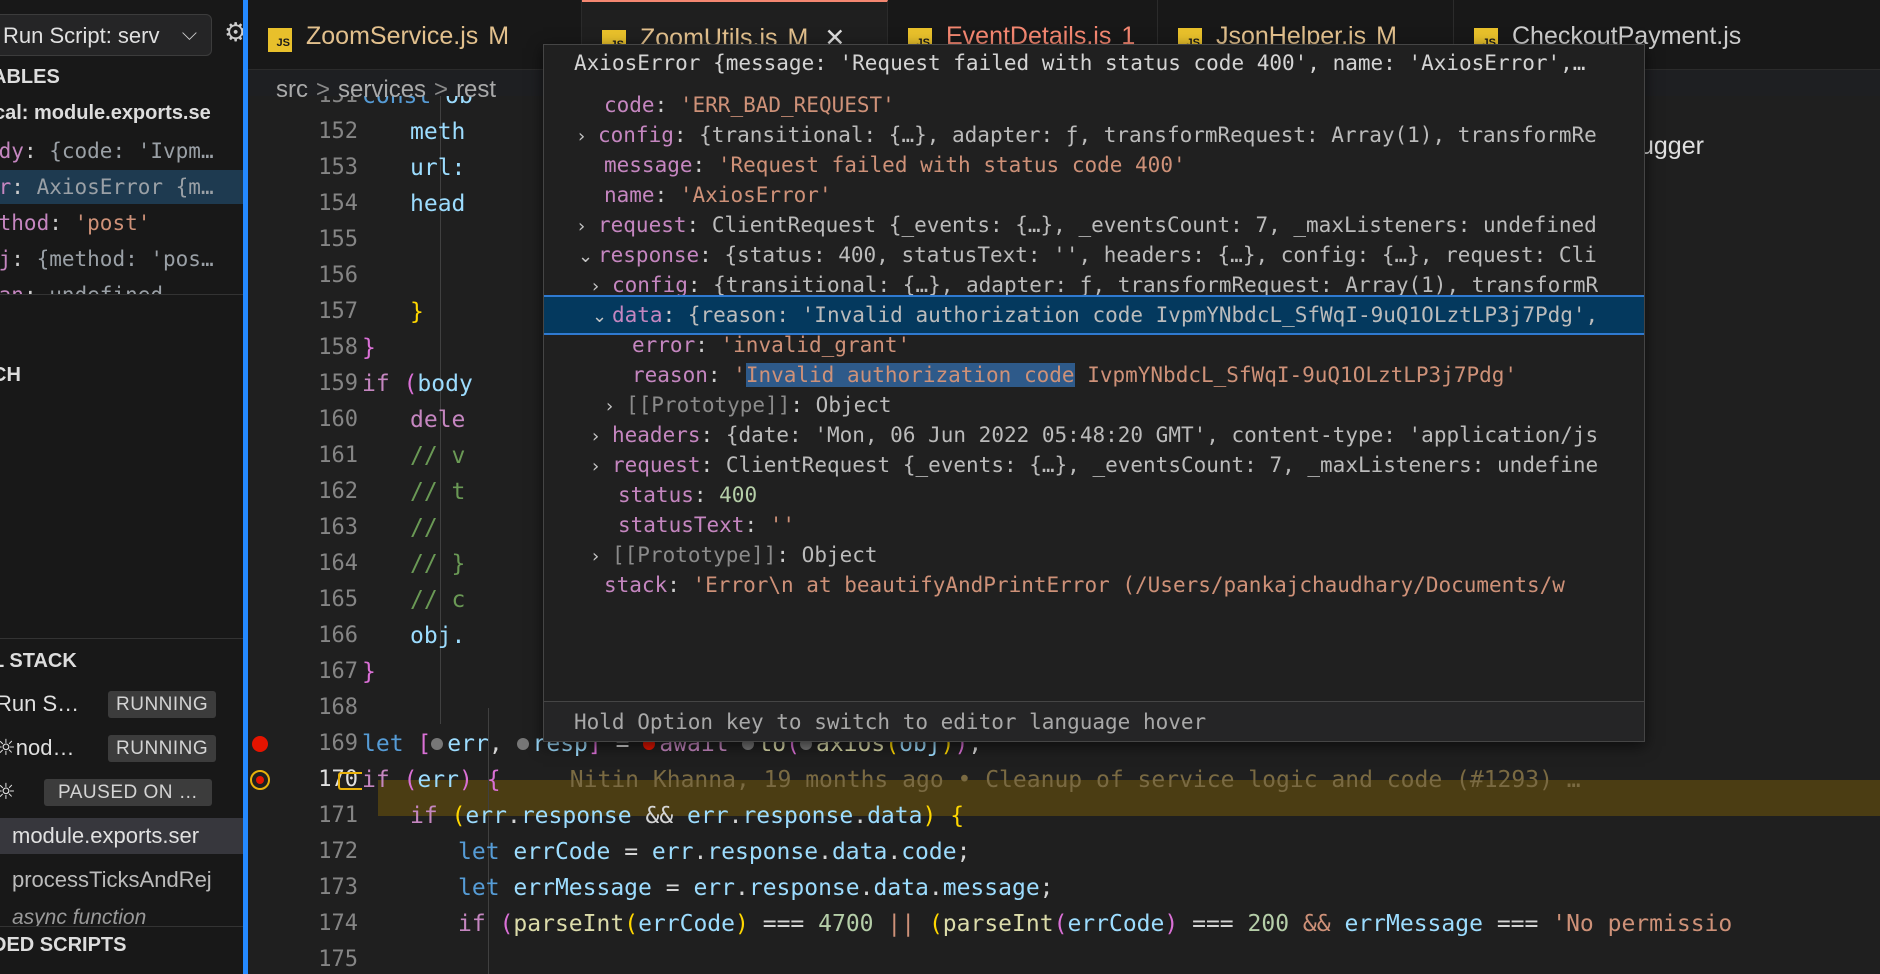  What do you see at coordinates (189, 34) in the screenshot?
I see `chevron-down-icon: ⌵` at bounding box center [189, 34].